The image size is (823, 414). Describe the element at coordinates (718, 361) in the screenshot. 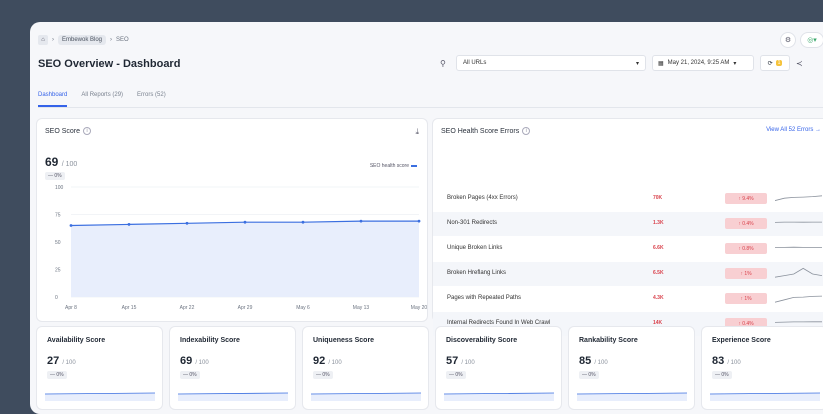

I see `card-score-number: 83` at that location.